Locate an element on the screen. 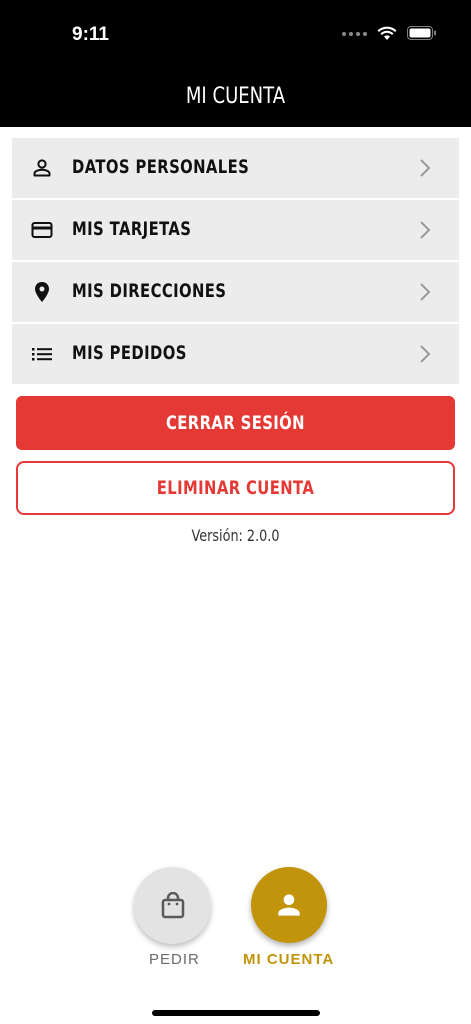 This screenshot has height=1024, width=471. page-title: MI CUENTA is located at coordinates (235, 96).